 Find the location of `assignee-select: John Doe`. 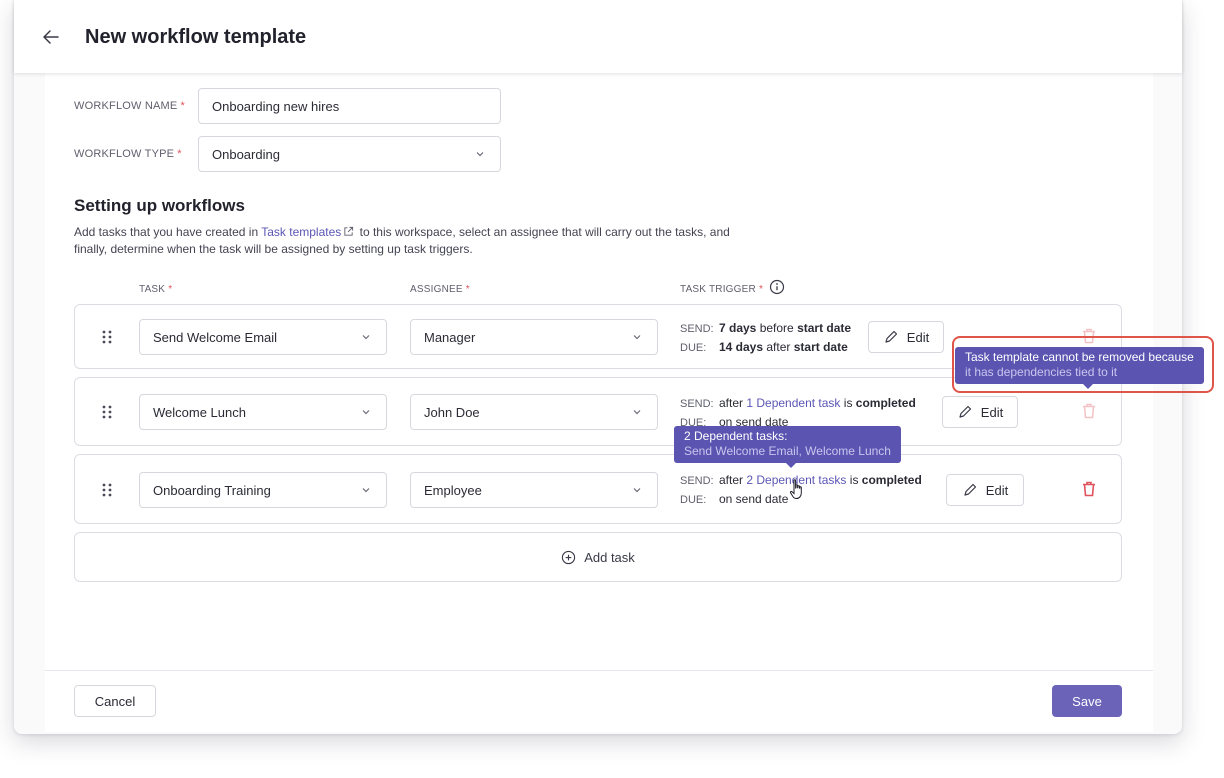

assignee-select: John Doe is located at coordinates (534, 412).